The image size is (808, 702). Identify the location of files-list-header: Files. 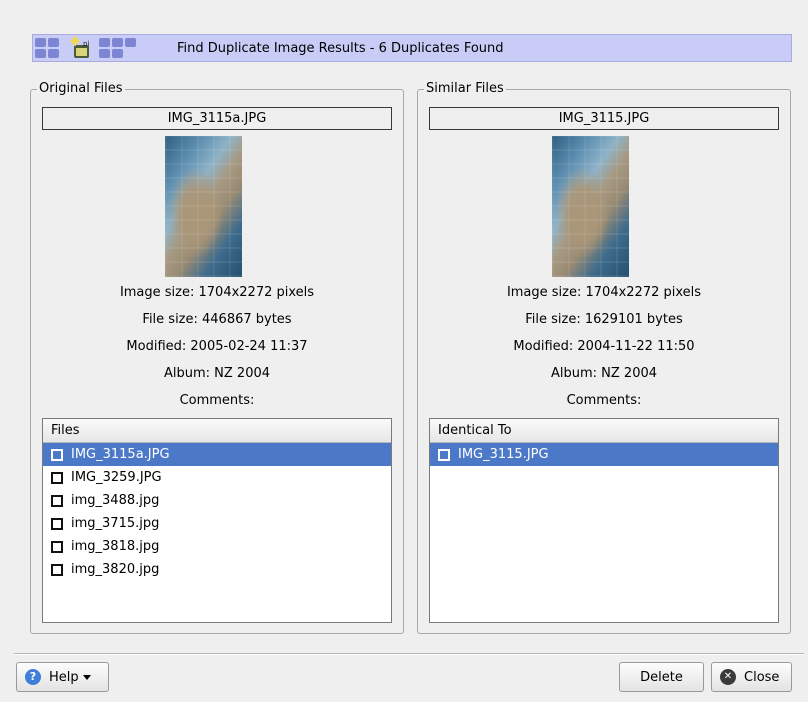
(217, 431).